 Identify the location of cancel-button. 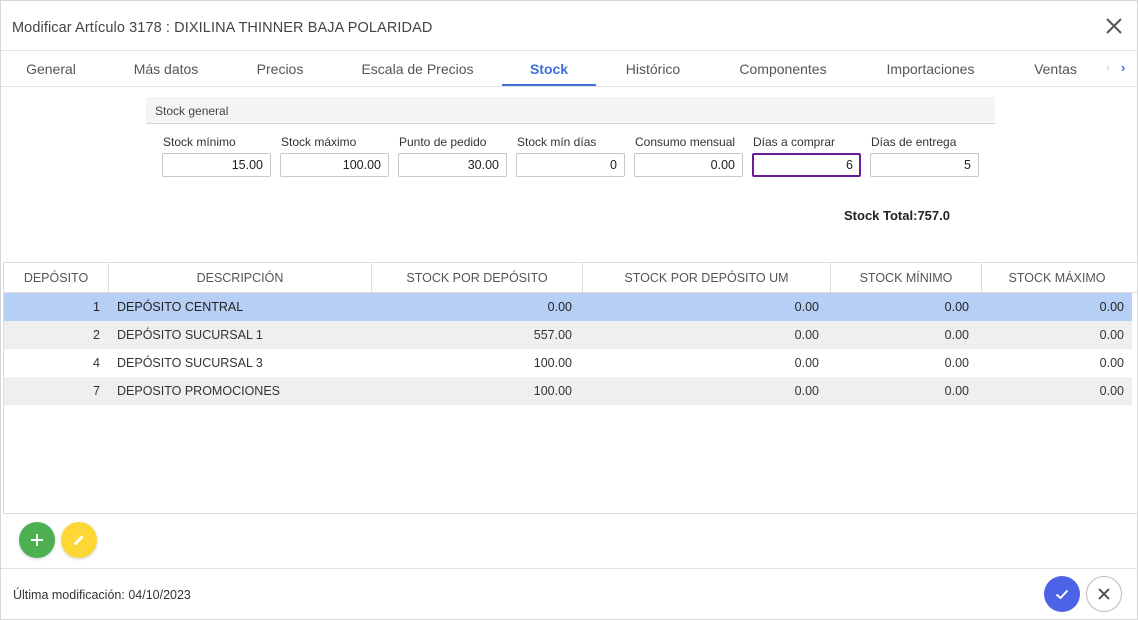
(1104, 594).